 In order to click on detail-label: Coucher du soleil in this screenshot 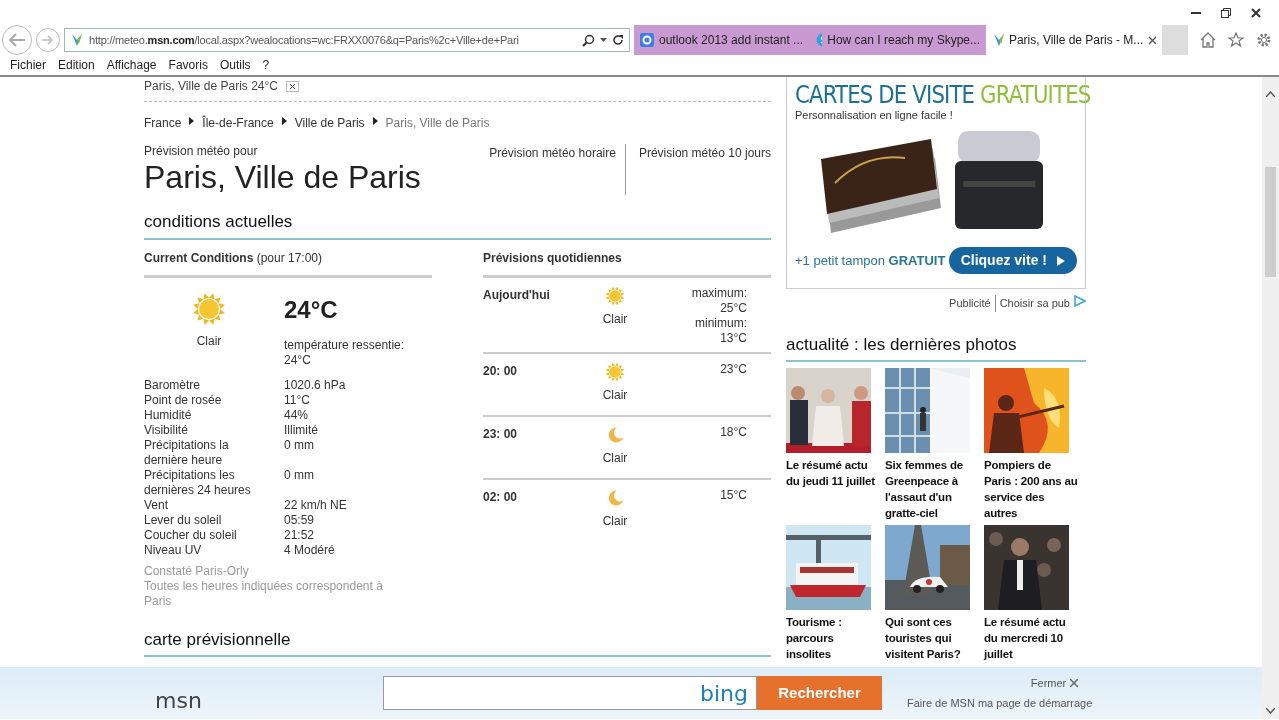, I will do `click(191, 535)`.